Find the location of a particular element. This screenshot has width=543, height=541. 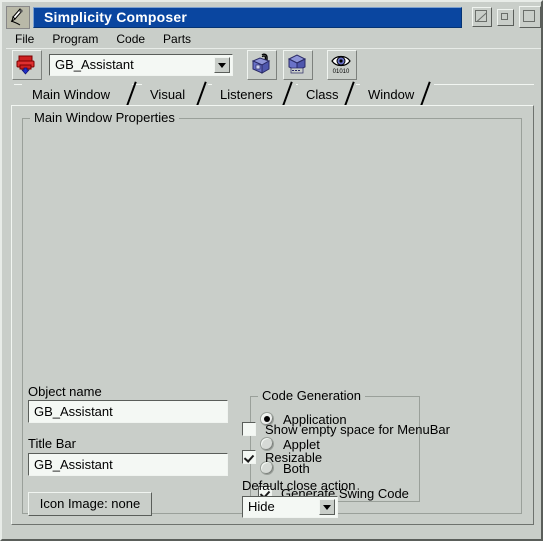

small-square-icon is located at coordinates (504, 16).